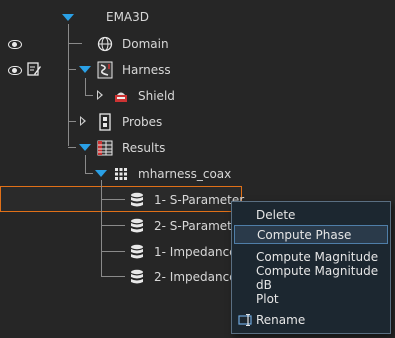 This screenshot has height=338, width=395. Describe the element at coordinates (317, 277) in the screenshot. I see `menu-item-compute-magnitude-db-label: Compute Magnitude dB` at that location.